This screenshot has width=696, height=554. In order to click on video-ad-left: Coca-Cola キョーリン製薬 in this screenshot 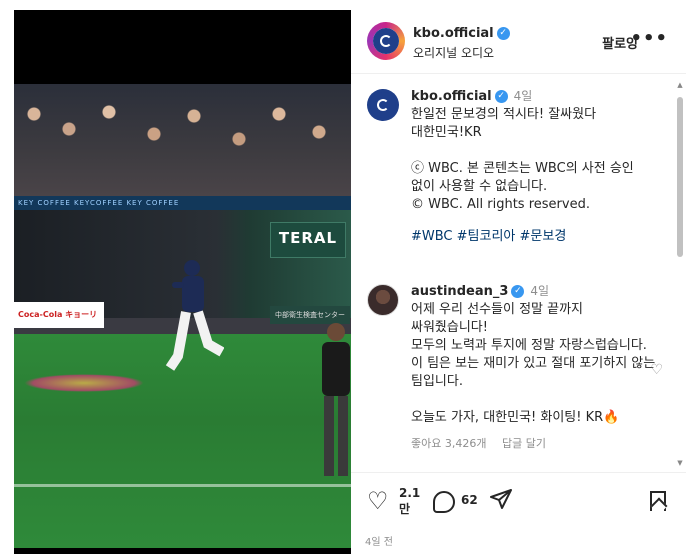, I will do `click(59, 323)`.